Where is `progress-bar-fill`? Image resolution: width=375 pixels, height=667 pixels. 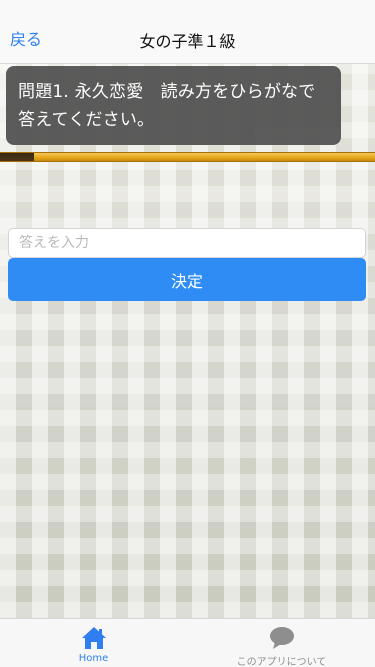 progress-bar-fill is located at coordinates (17, 157).